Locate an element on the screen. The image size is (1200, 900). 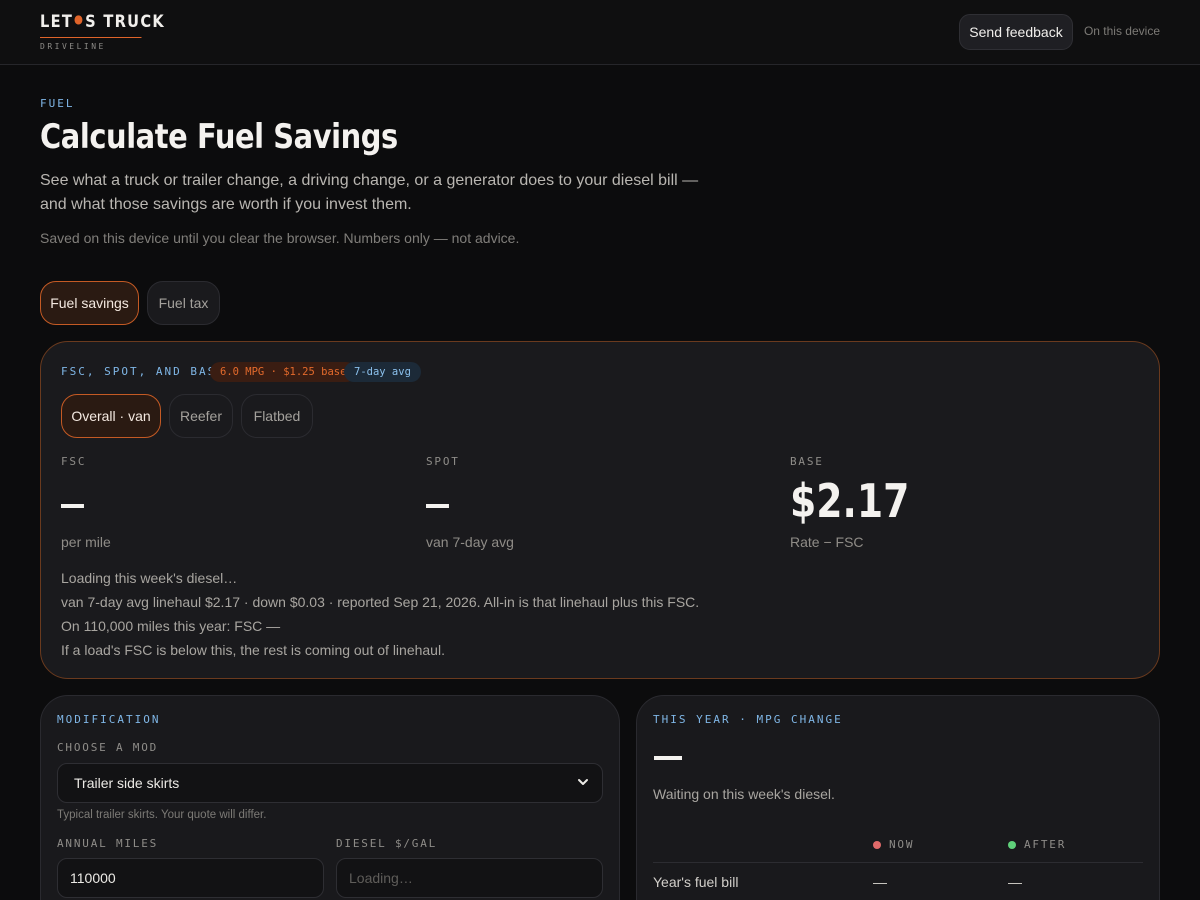
chevron-down-icon is located at coordinates (583, 782).